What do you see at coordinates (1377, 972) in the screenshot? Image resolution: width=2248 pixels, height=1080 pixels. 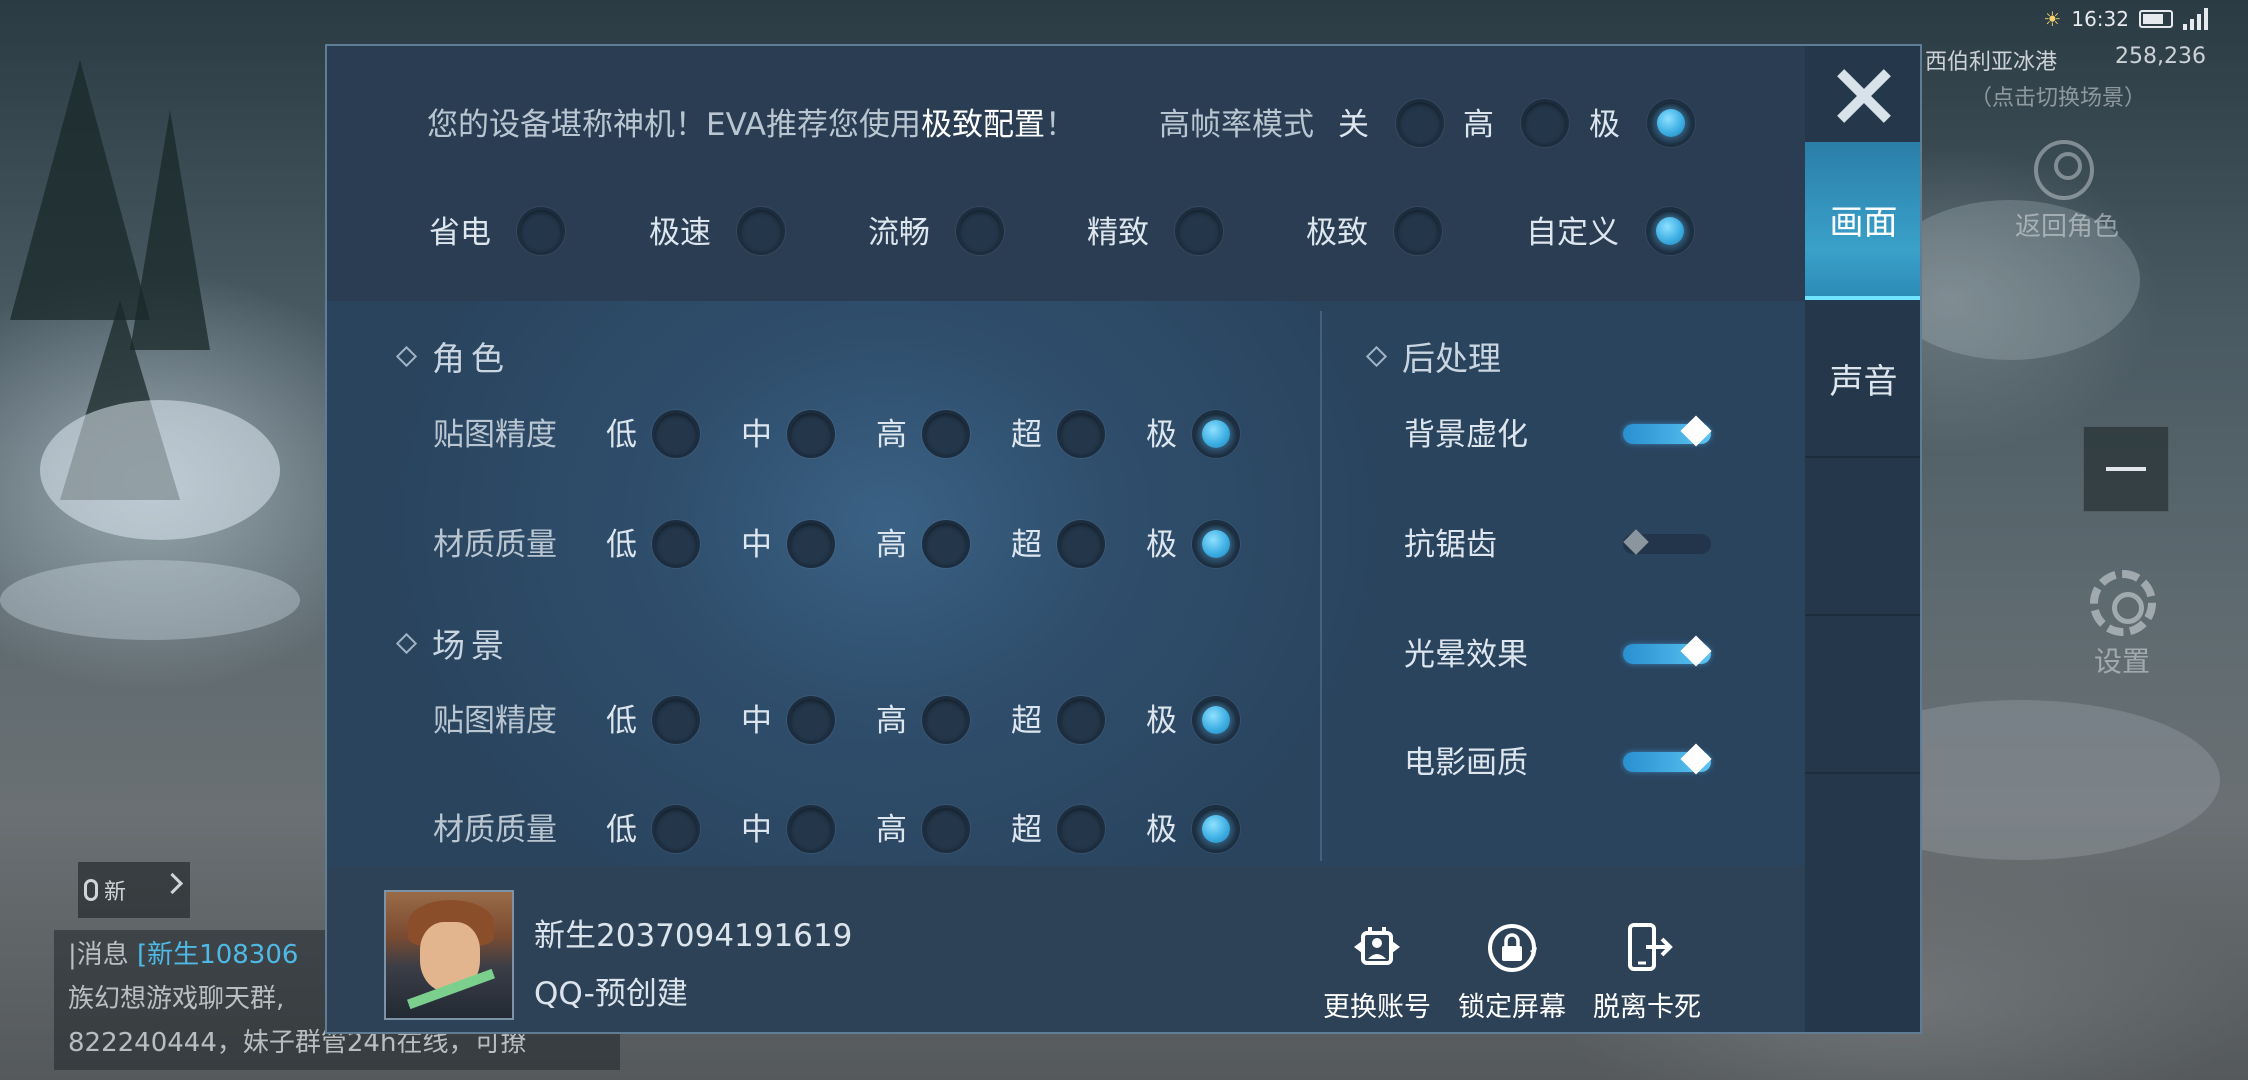 I see `switch-account-button: 更换账号` at bounding box center [1377, 972].